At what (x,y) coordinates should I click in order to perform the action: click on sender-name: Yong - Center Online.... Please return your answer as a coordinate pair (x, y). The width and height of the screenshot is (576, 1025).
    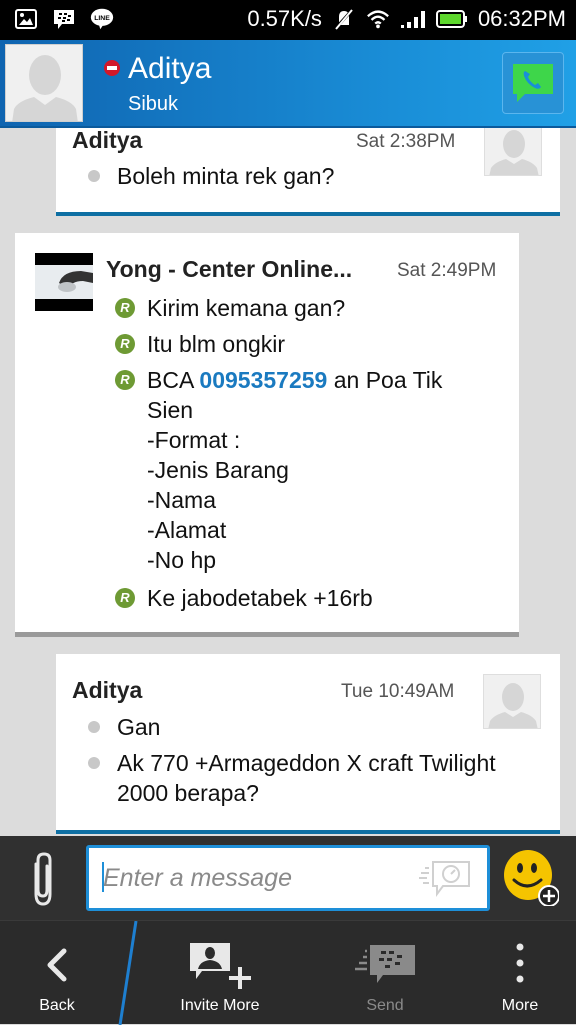
    Looking at the image, I should click on (229, 269).